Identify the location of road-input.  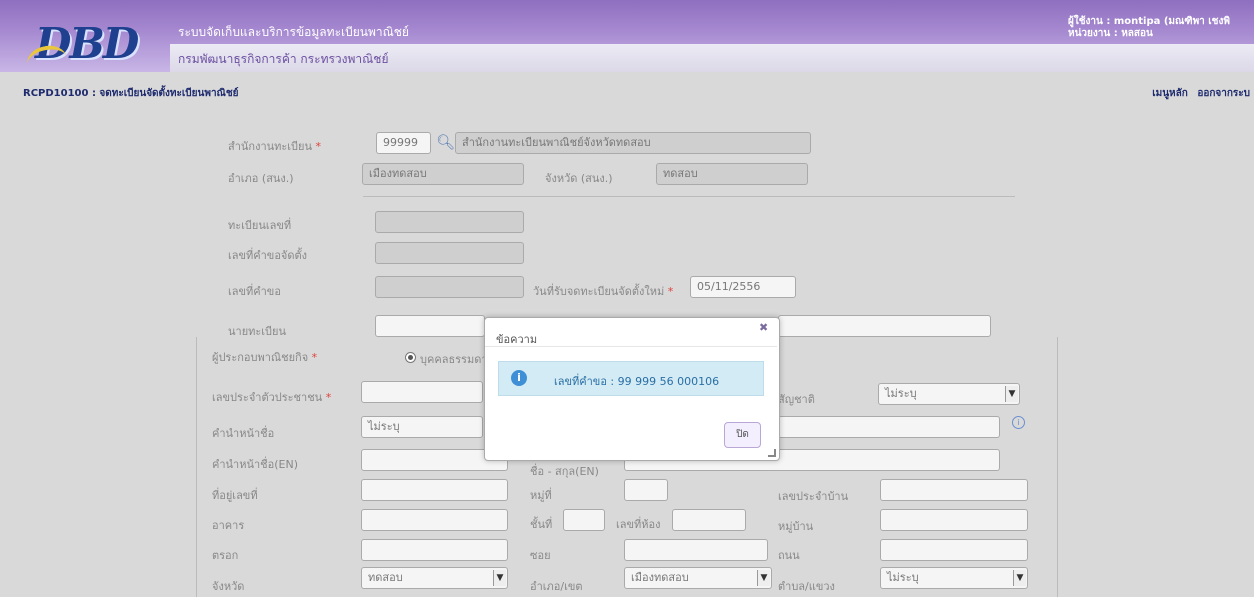
(954, 550).